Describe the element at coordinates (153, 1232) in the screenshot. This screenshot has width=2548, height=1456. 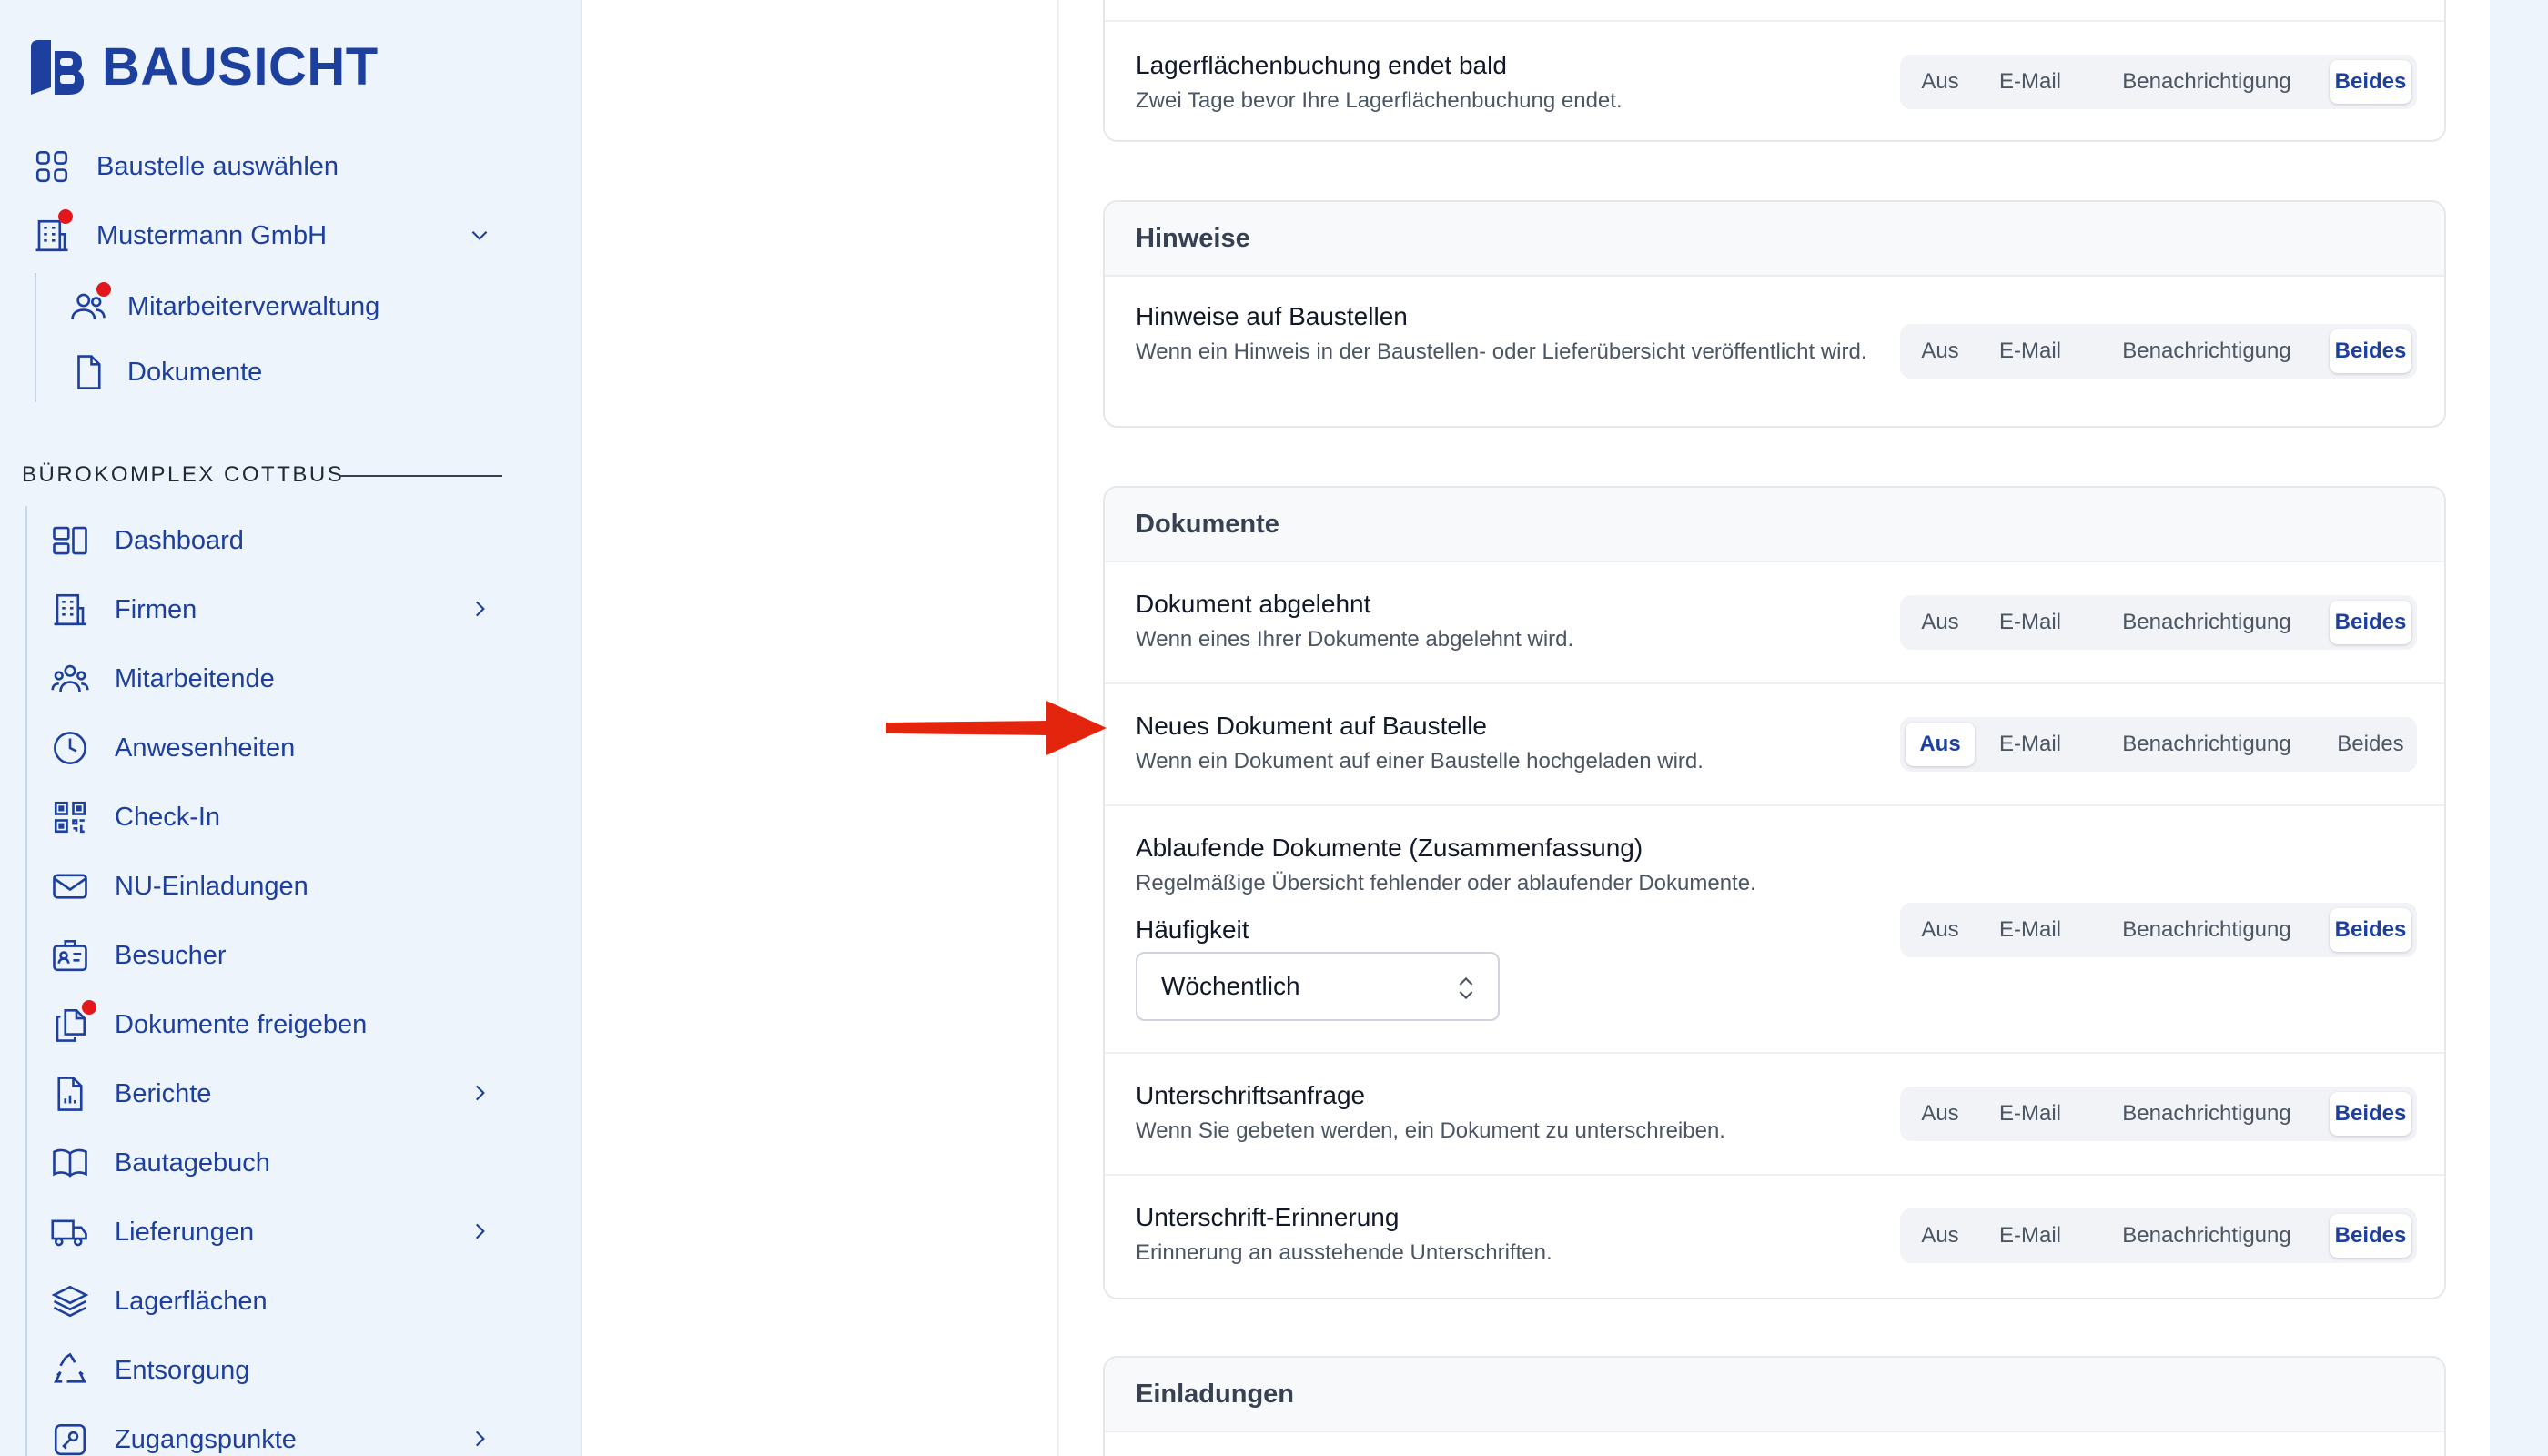
I see `nav-deliveries: Lieferungen` at that location.